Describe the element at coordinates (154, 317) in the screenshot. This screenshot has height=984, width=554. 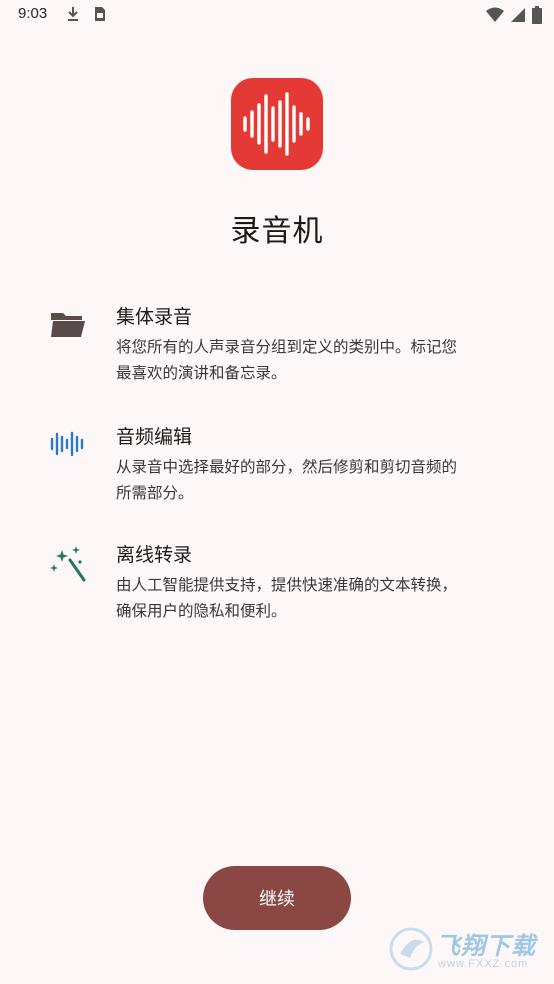
I see `feature-title: 集体录音` at that location.